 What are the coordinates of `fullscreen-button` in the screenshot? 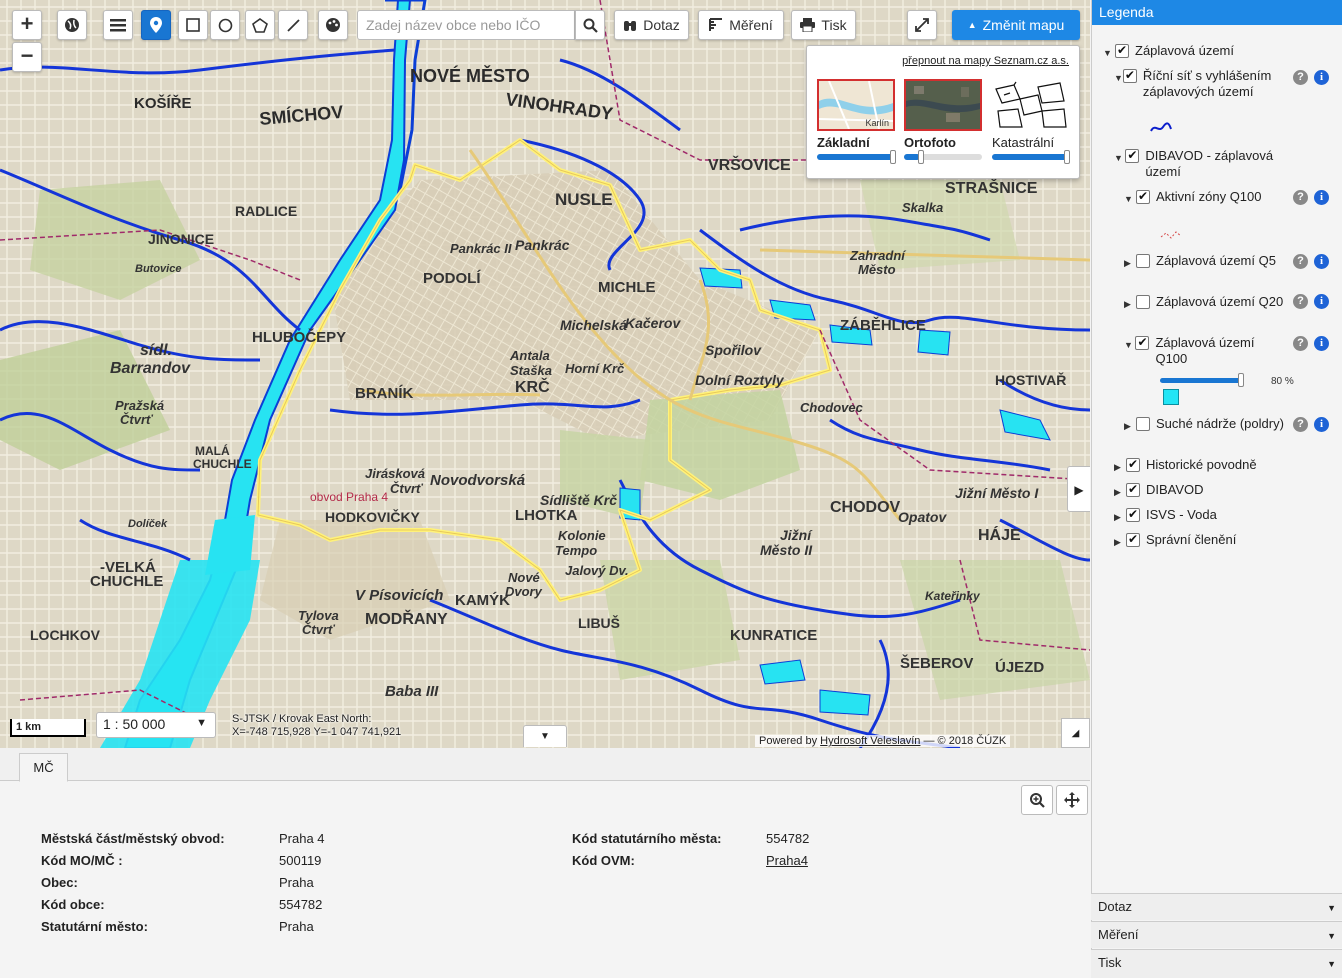 It's located at (922, 25).